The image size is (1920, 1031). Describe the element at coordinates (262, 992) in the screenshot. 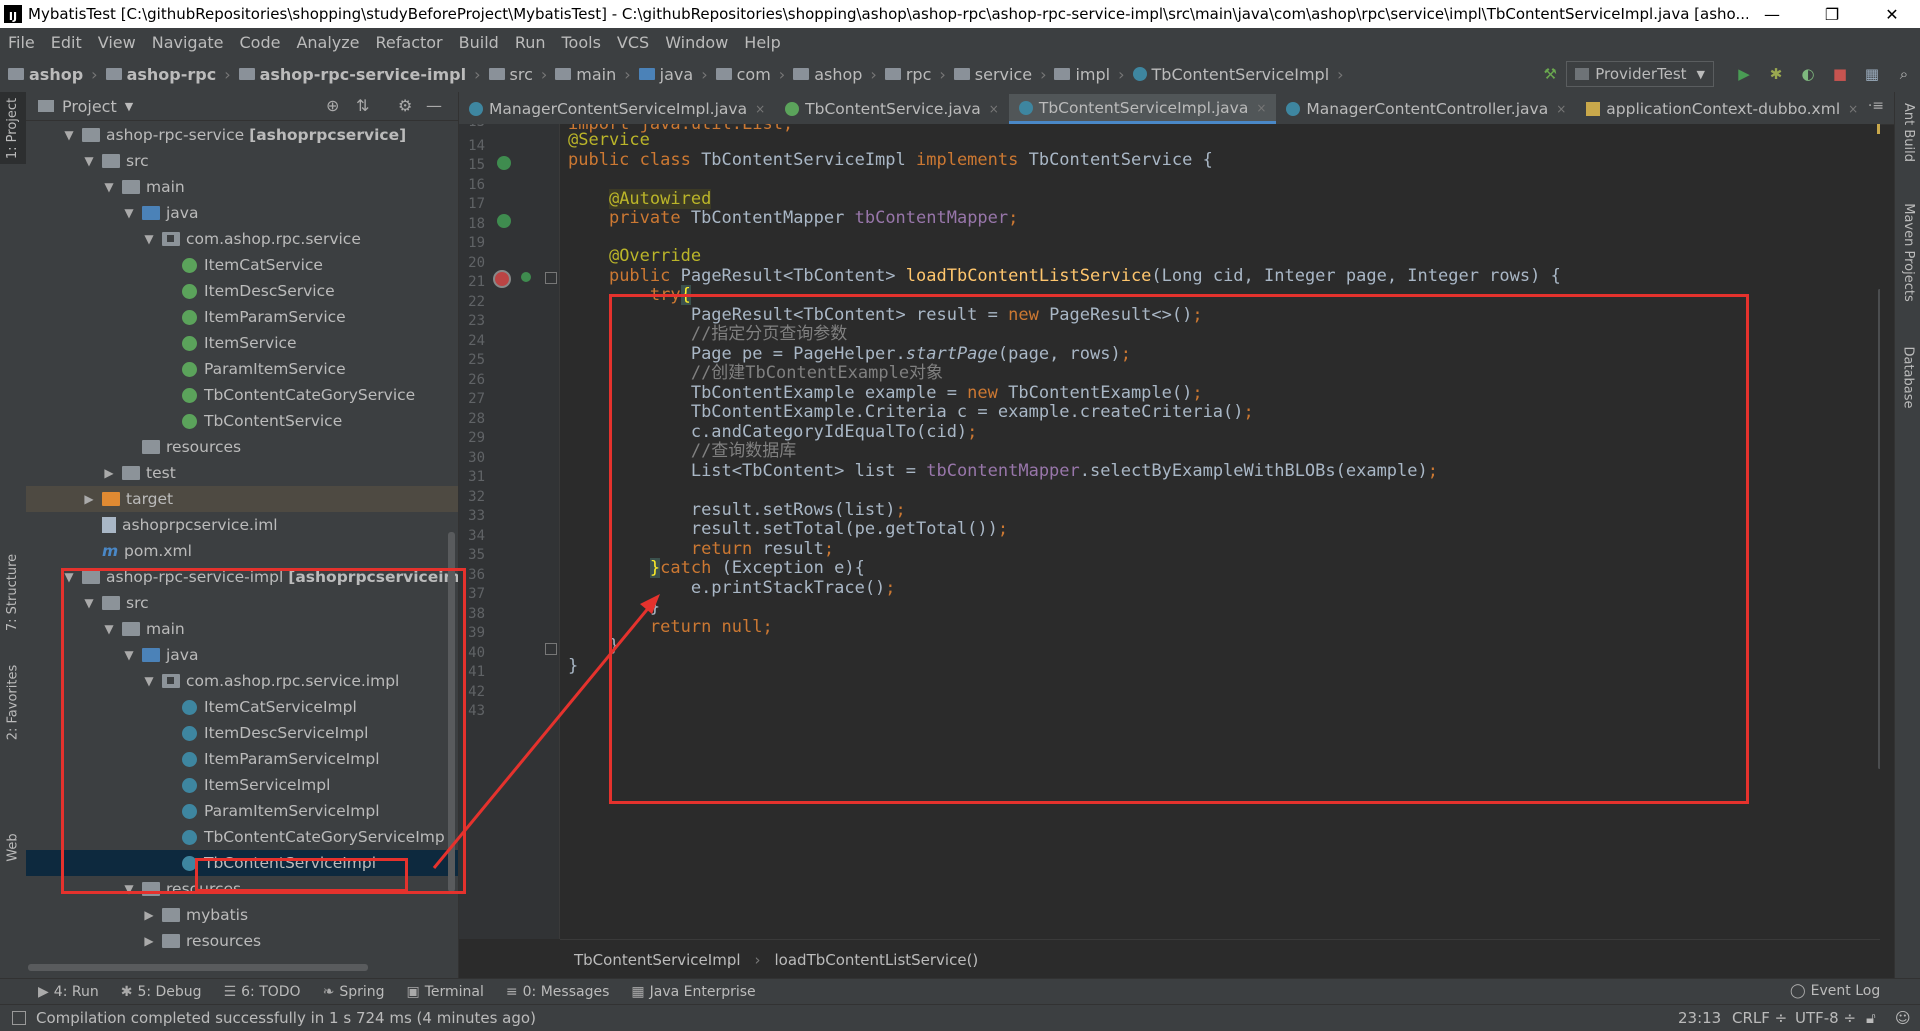

I see `tool-todo: ☰ 6: TODO` at that location.